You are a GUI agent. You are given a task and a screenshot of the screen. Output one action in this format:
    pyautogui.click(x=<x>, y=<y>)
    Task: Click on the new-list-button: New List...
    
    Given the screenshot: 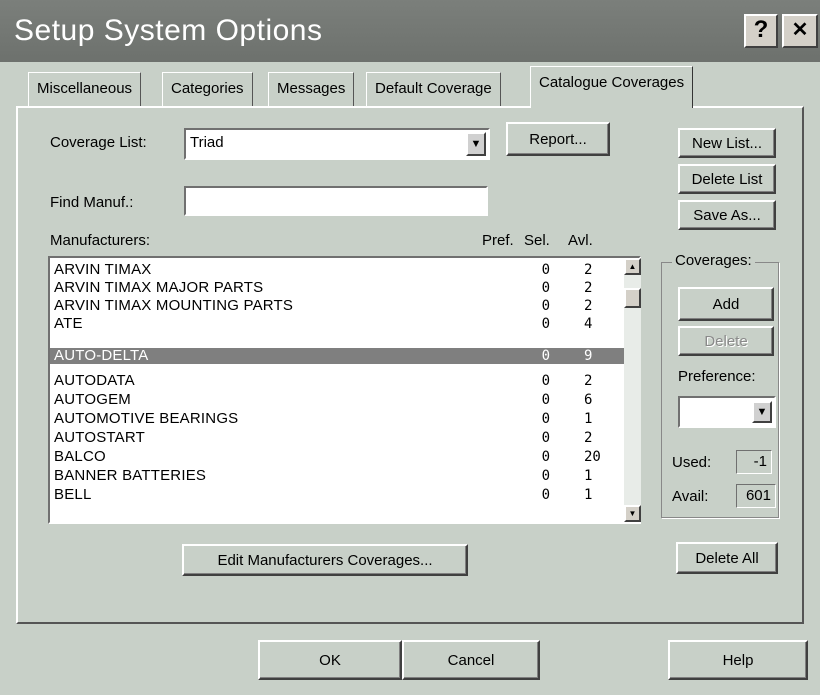 What is the action you would take?
    pyautogui.click(x=727, y=143)
    